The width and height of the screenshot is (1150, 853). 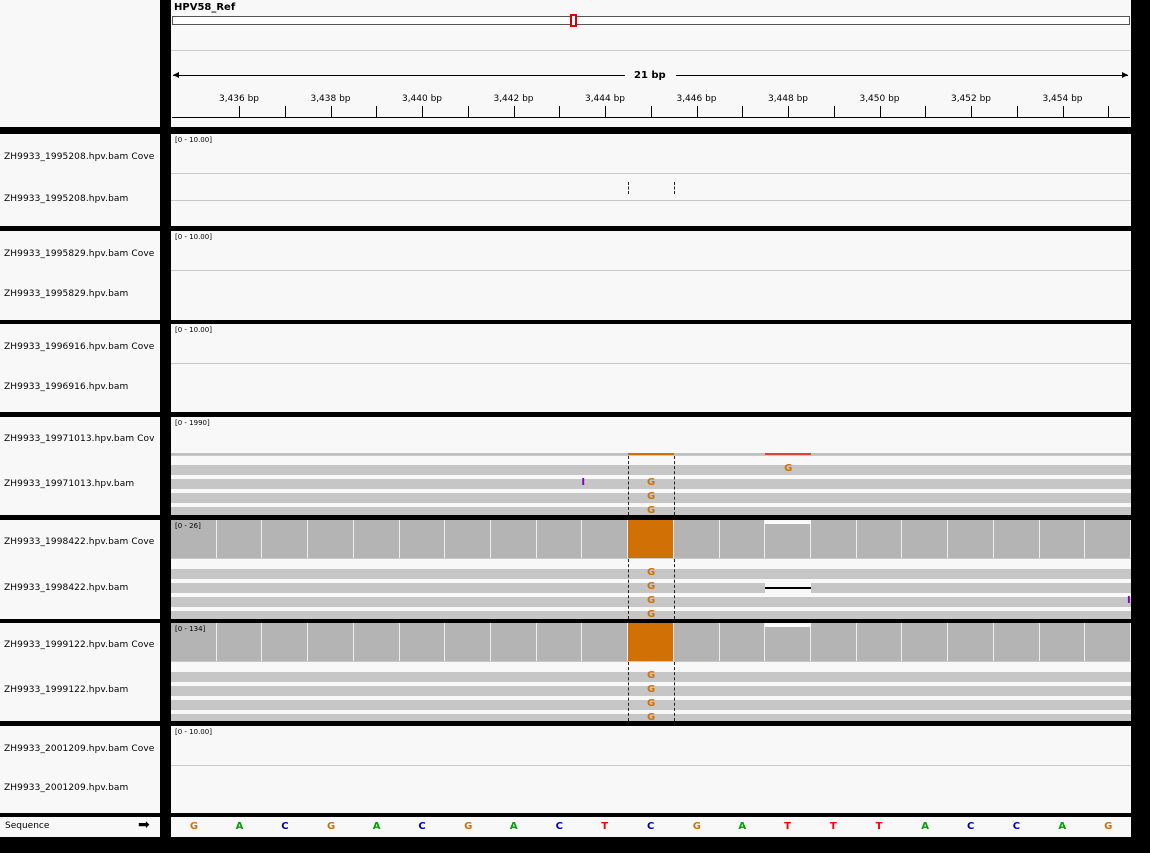 I want to click on track-data-panel: [0 - 134] G G G G, so click(x=651, y=672).